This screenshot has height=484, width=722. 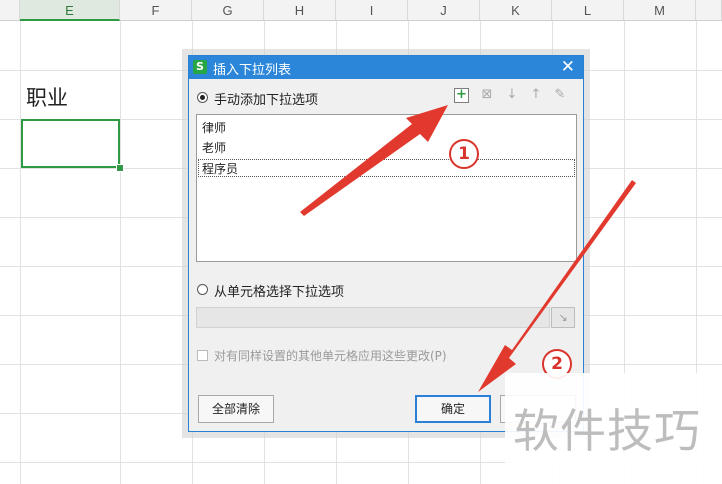 I want to click on delete-item-icon: ⊠, so click(x=487, y=95).